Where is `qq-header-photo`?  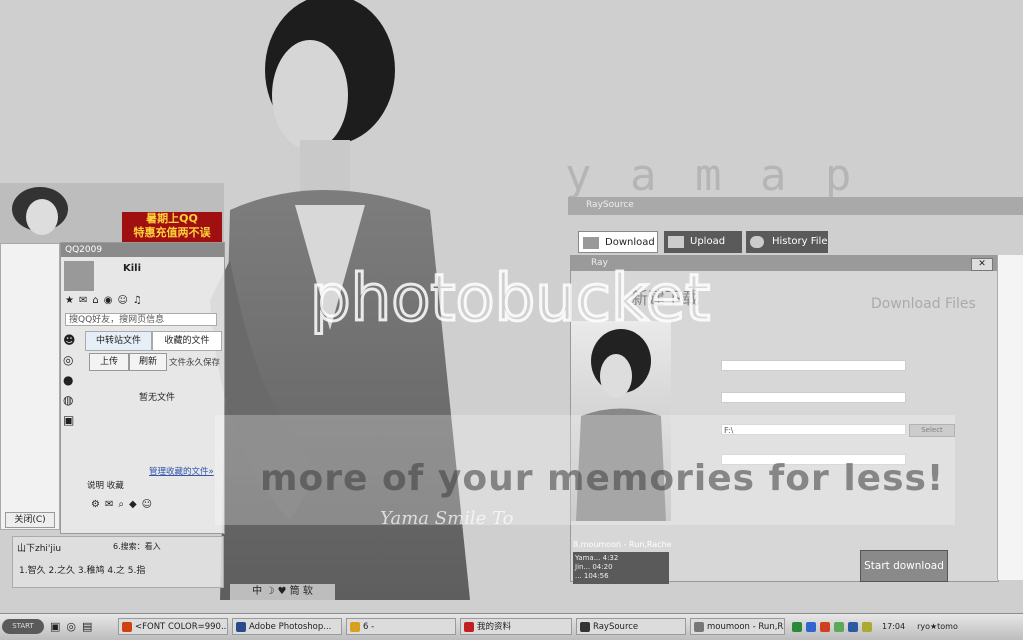 qq-header-photo is located at coordinates (40, 211).